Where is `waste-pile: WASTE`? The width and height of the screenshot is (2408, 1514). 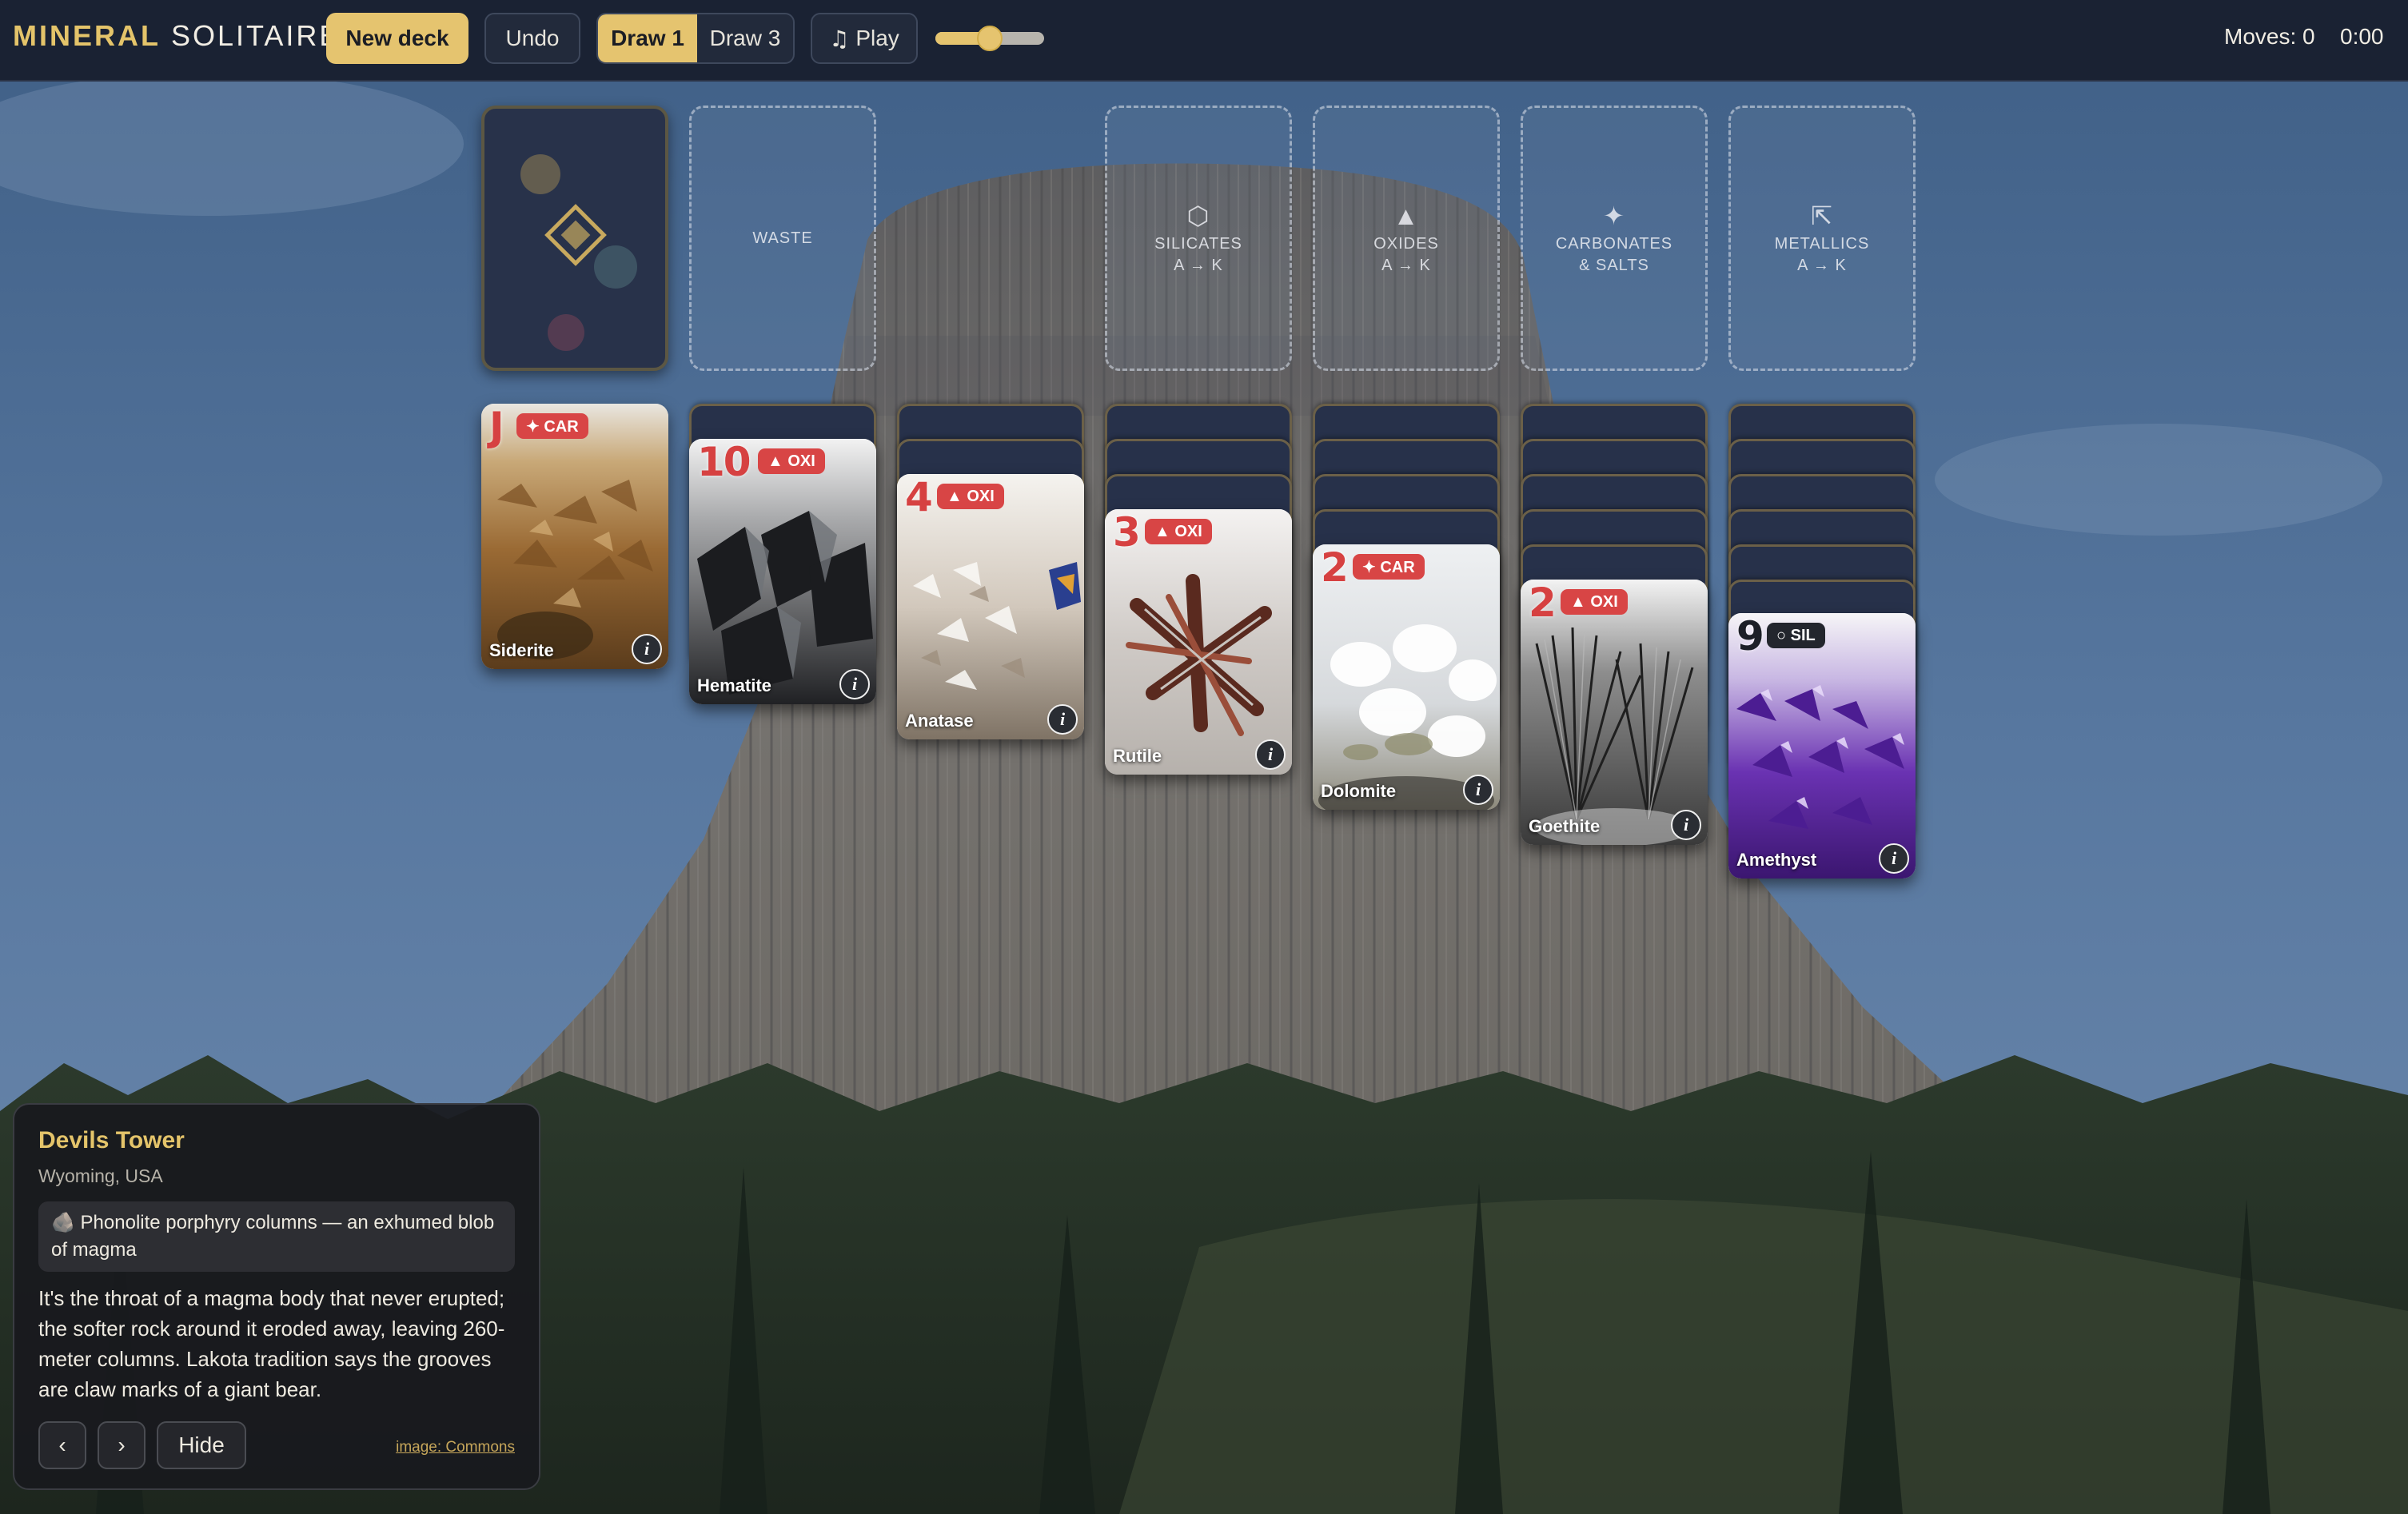 waste-pile: WASTE is located at coordinates (782, 238).